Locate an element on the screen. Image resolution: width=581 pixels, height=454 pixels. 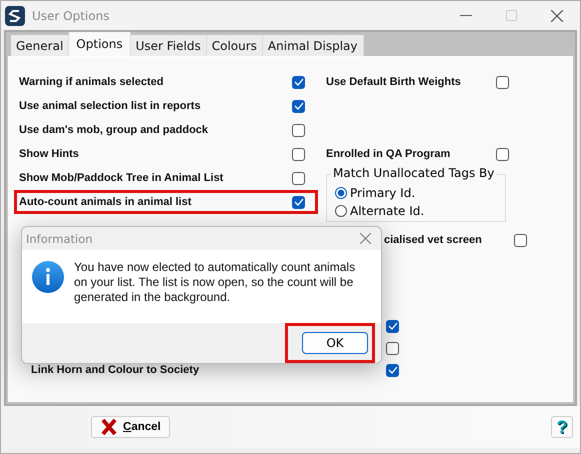
option-label: Use animal selection list in reports is located at coordinates (110, 106).